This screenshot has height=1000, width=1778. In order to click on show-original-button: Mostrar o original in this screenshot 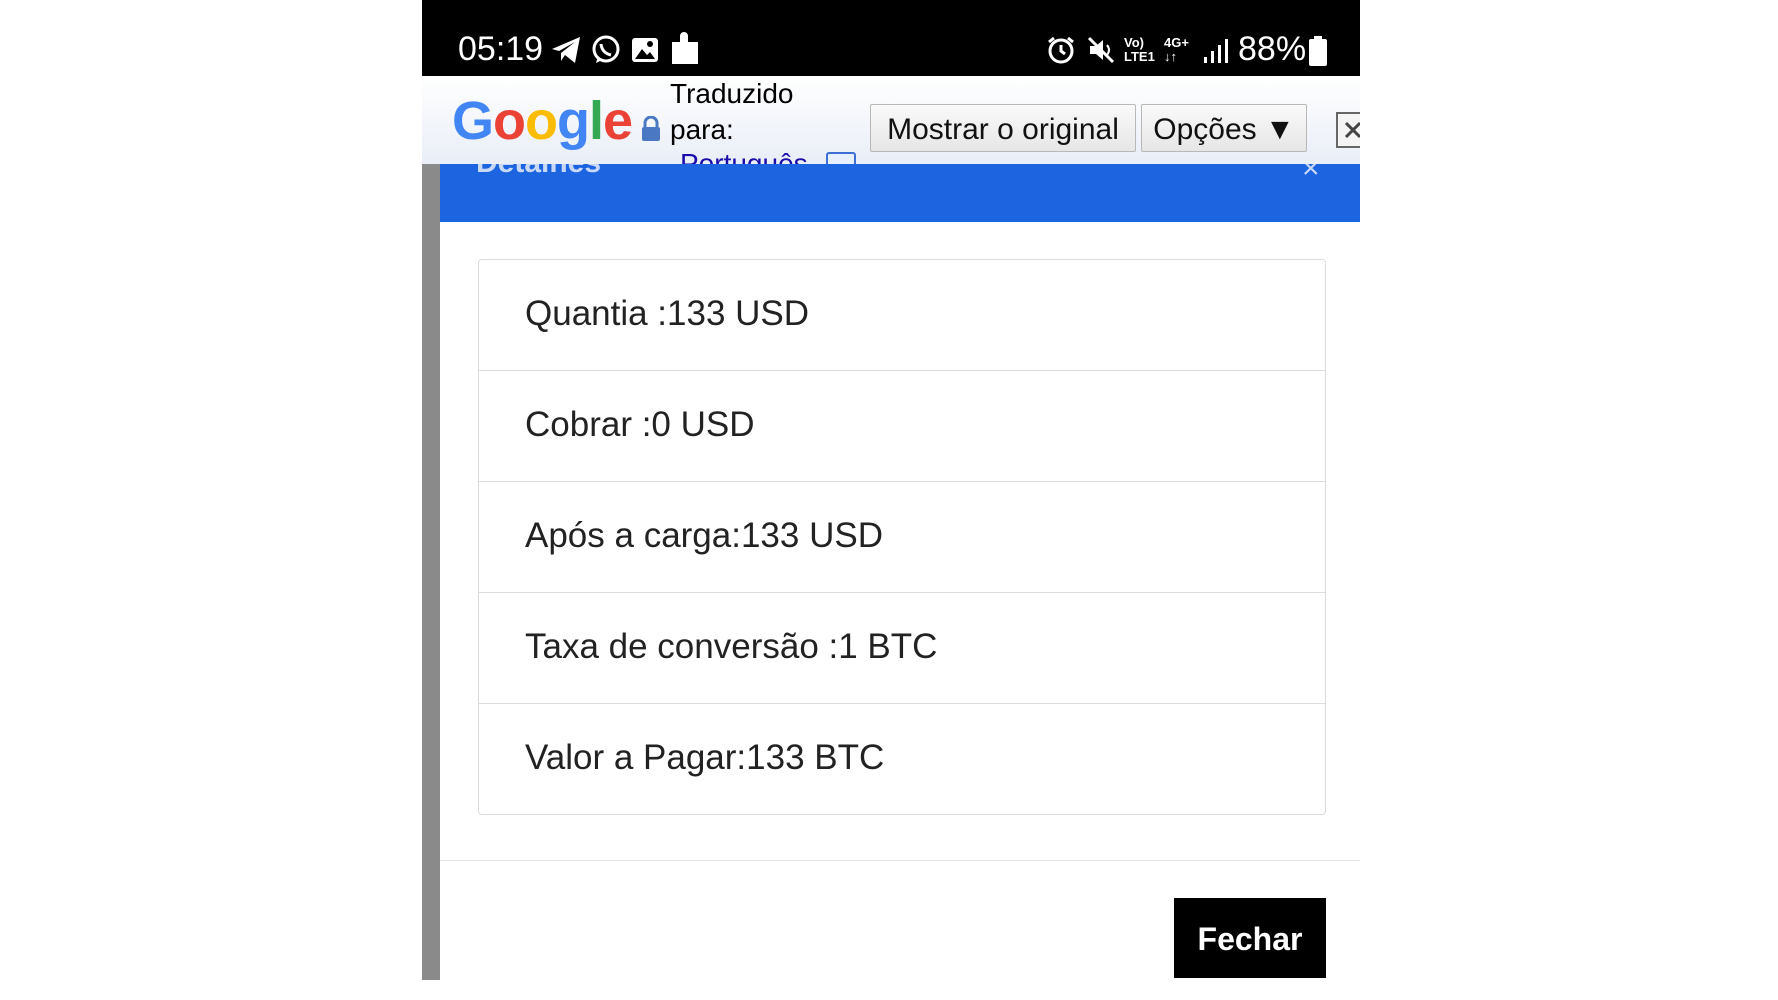, I will do `click(1003, 128)`.